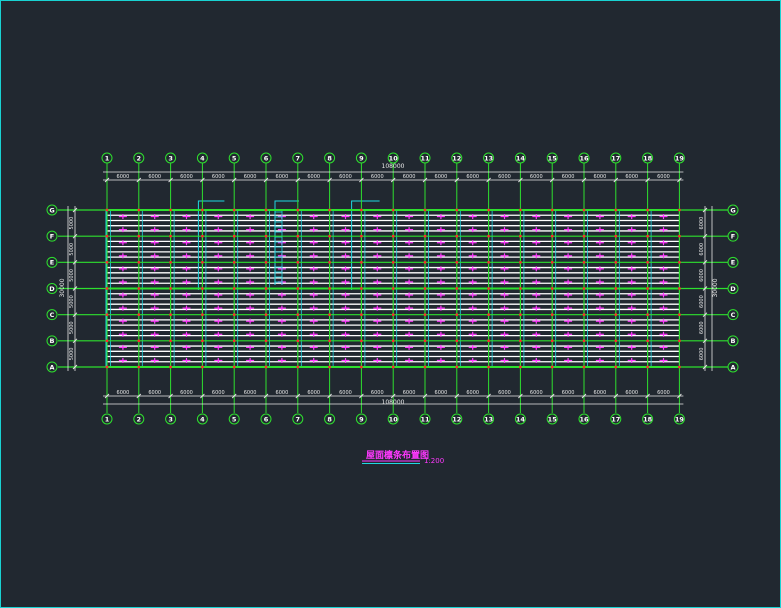 Image resolution: width=781 pixels, height=608 pixels. Describe the element at coordinates (107, 158) in the screenshot. I see `axis-bubble-top: 1` at that location.